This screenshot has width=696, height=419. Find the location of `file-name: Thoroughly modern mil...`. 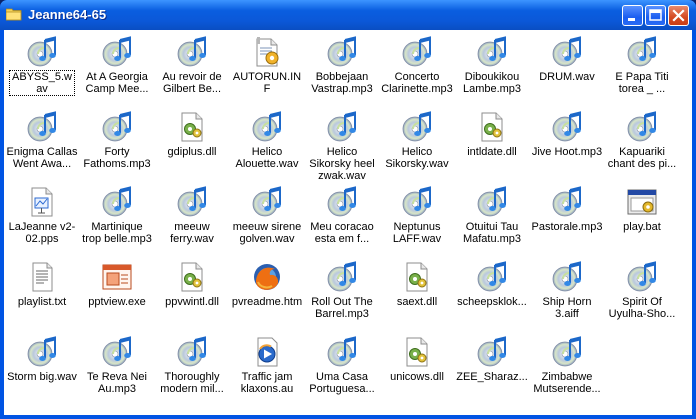

file-name: Thoroughly modern mil... is located at coordinates (192, 383).